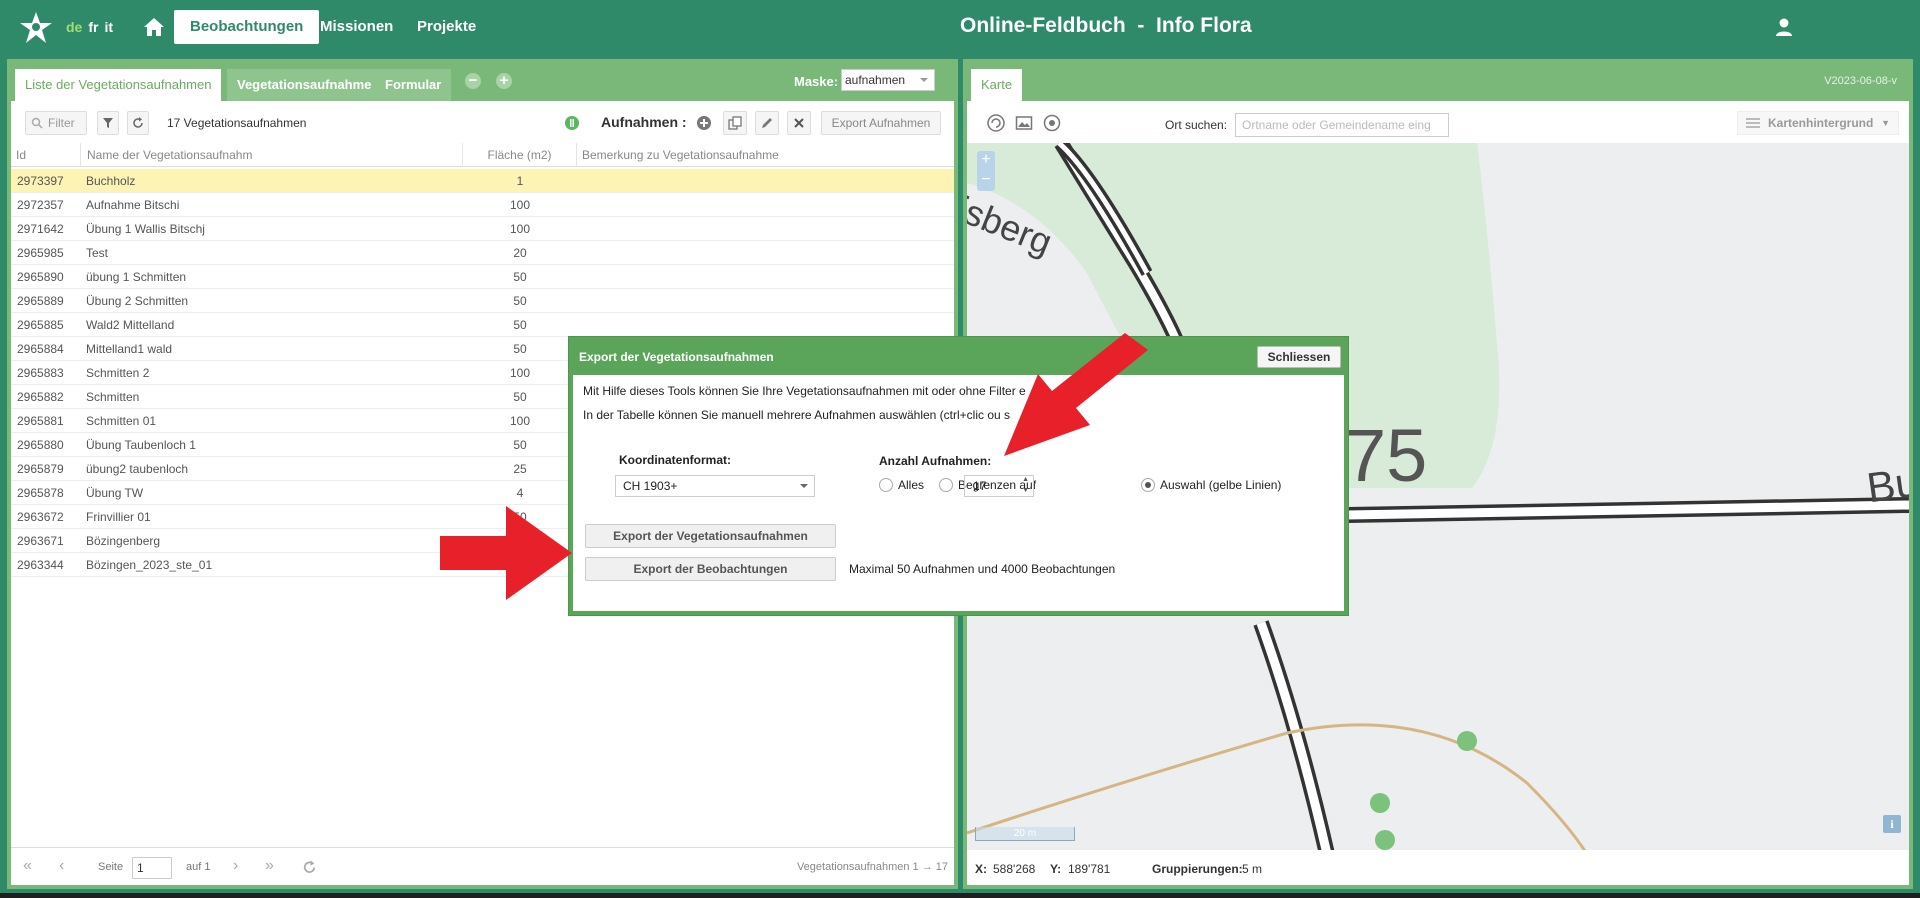 This screenshot has height=898, width=1920. What do you see at coordinates (40, 181) in the screenshot?
I see `cell-id: 2973397` at bounding box center [40, 181].